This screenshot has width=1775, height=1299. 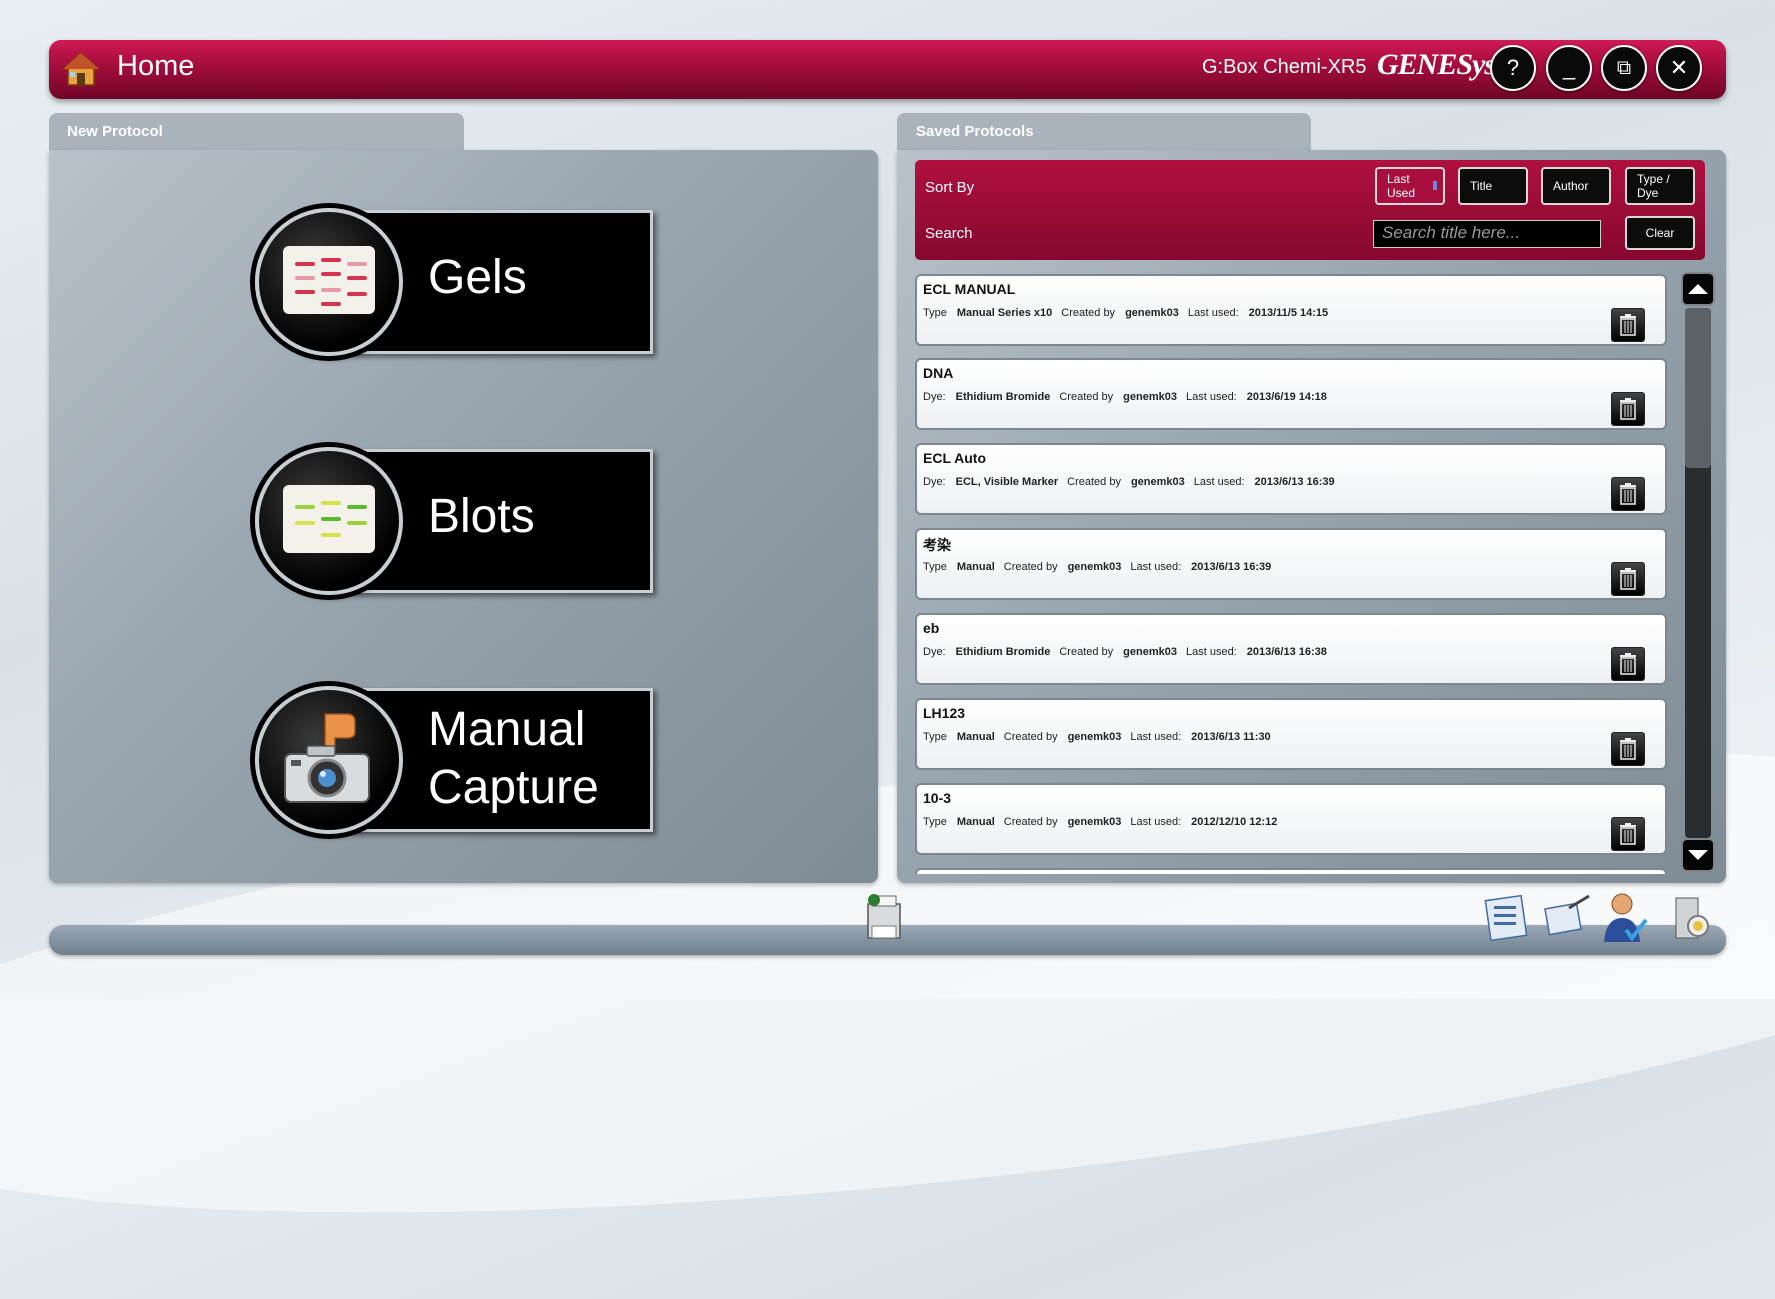 I want to click on sort-last-used-button: Last Used, so click(x=1410, y=186).